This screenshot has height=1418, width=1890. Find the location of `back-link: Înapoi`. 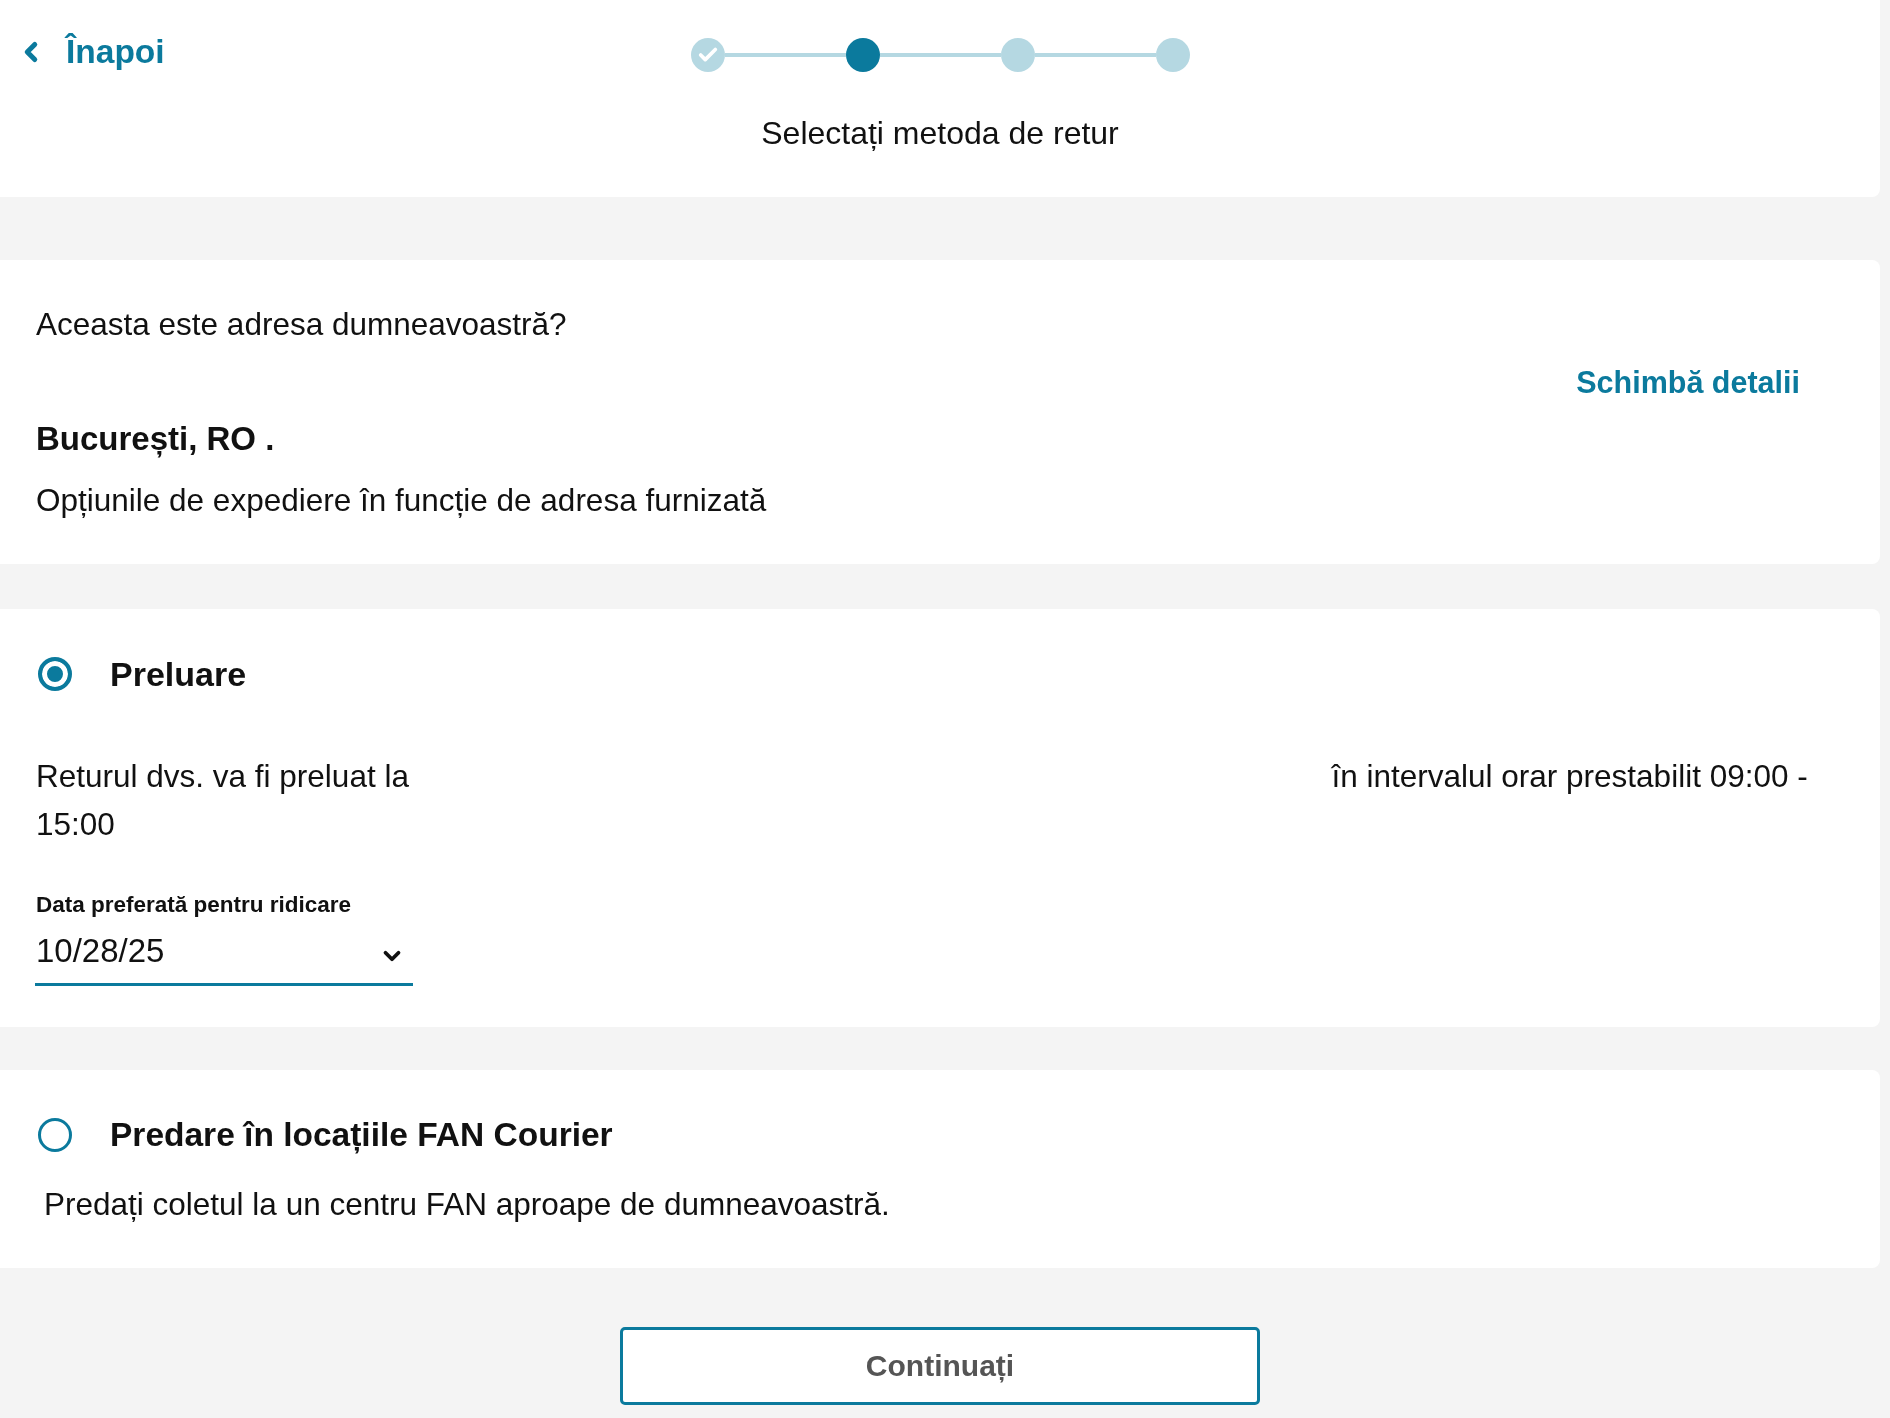

back-link: Înapoi is located at coordinates (90, 52).